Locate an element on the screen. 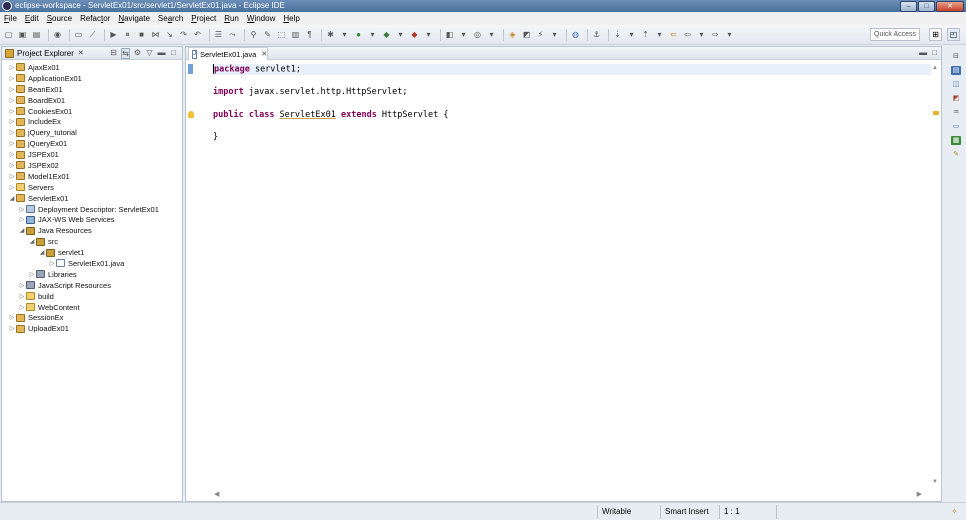 The height and width of the screenshot is (520, 966). run-icon: ● is located at coordinates (358, 34).